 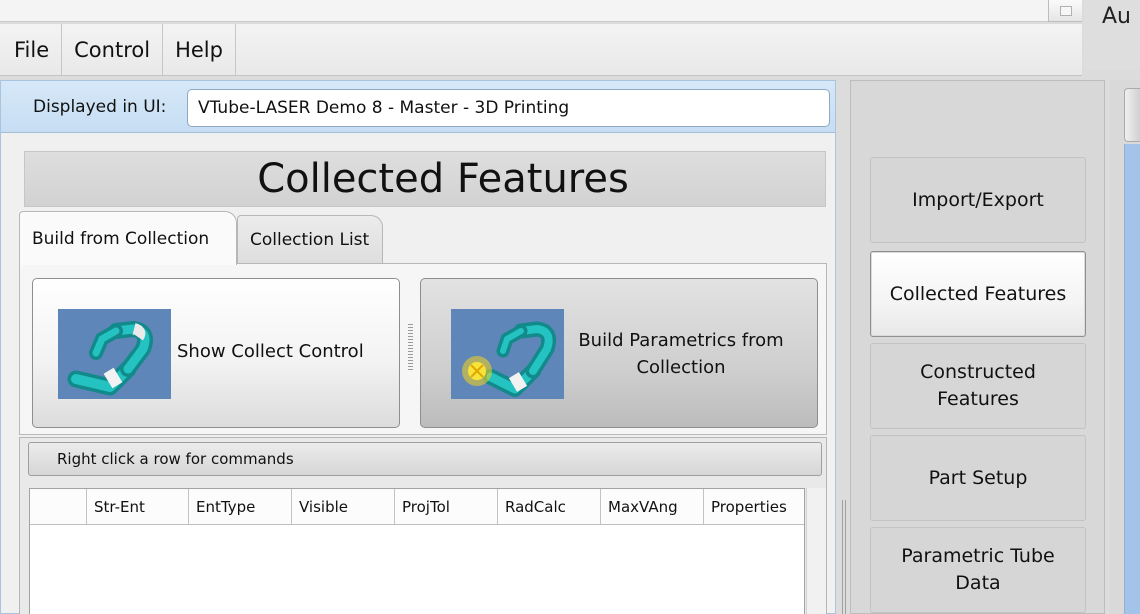 I want to click on tube-build-icon, so click(x=507, y=354).